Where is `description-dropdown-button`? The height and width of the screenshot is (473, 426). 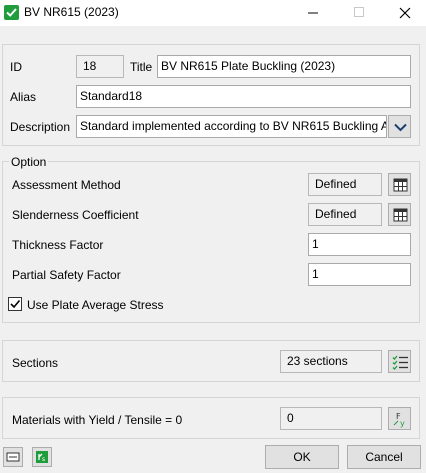
description-dropdown-button is located at coordinates (399, 126).